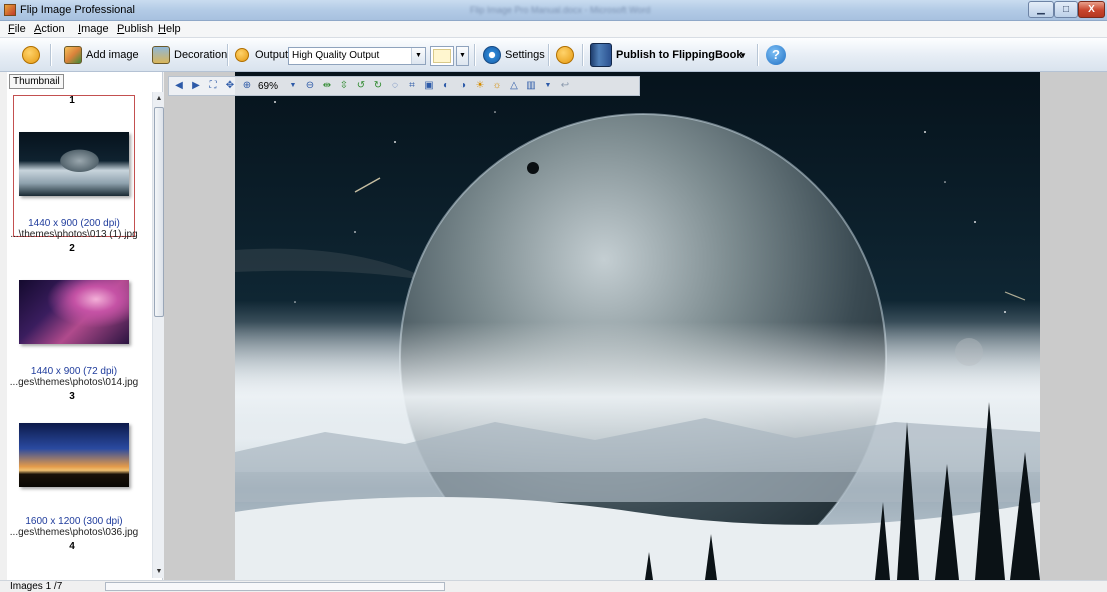 This screenshot has width=1107, height=592. Describe the element at coordinates (531, 86) in the screenshot. I see `layout-icon: ▥` at that location.